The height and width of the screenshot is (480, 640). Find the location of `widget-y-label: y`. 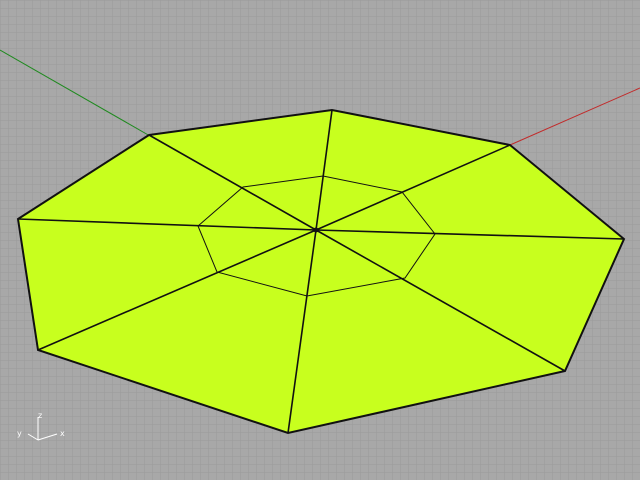

widget-y-label: y is located at coordinates (19, 433).